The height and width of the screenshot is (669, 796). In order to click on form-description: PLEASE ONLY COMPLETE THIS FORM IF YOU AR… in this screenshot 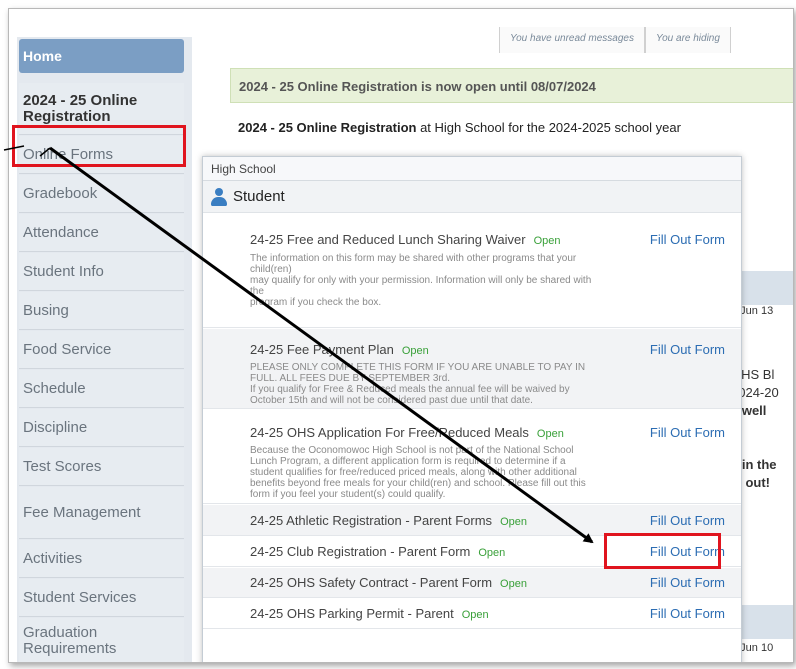, I will do `click(418, 384)`.